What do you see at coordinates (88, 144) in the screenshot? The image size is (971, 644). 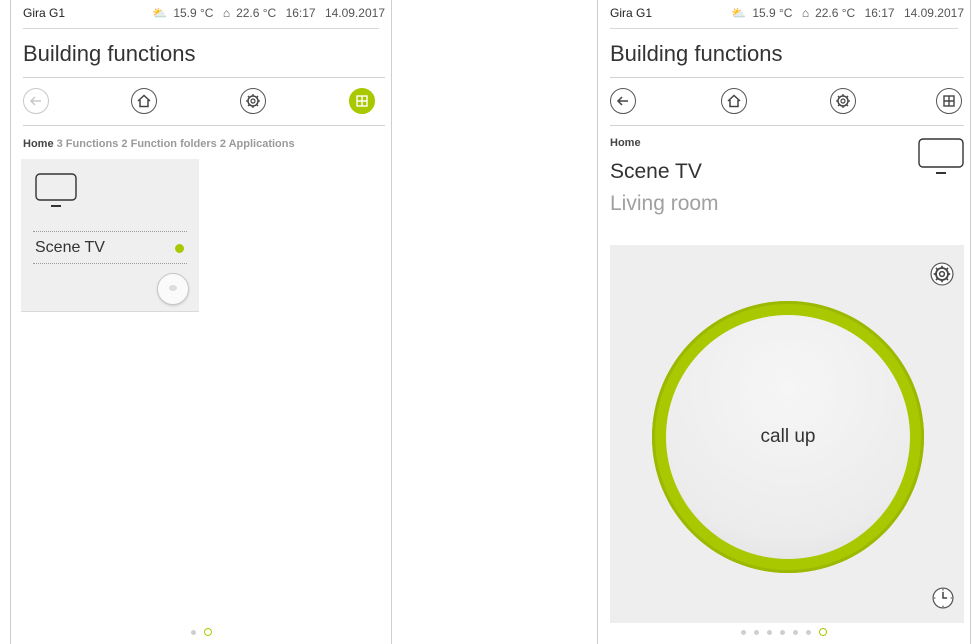 I see `breadcrumb-functions: 3 Functions` at bounding box center [88, 144].